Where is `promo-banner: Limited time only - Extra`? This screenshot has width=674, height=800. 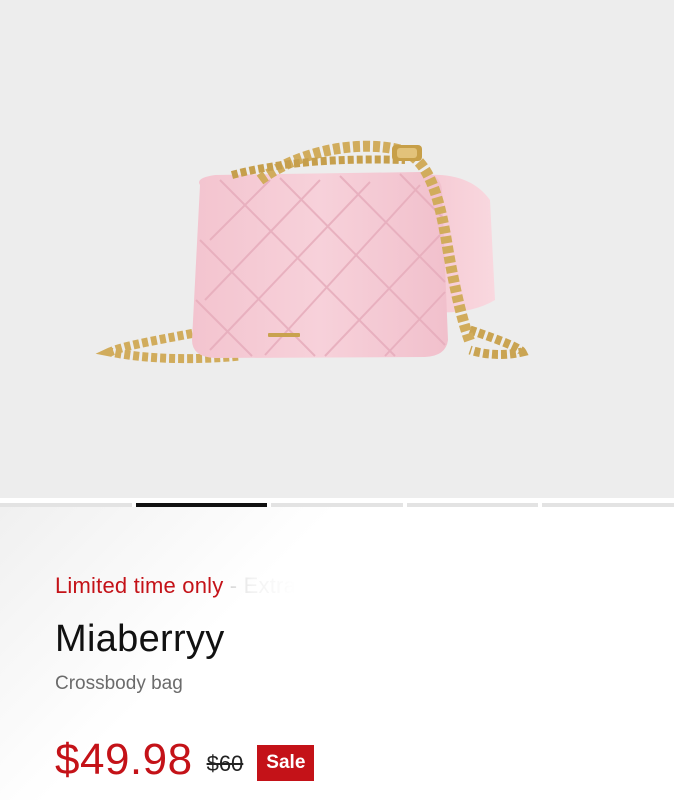
promo-banner: Limited time only - Extra is located at coordinates (175, 586).